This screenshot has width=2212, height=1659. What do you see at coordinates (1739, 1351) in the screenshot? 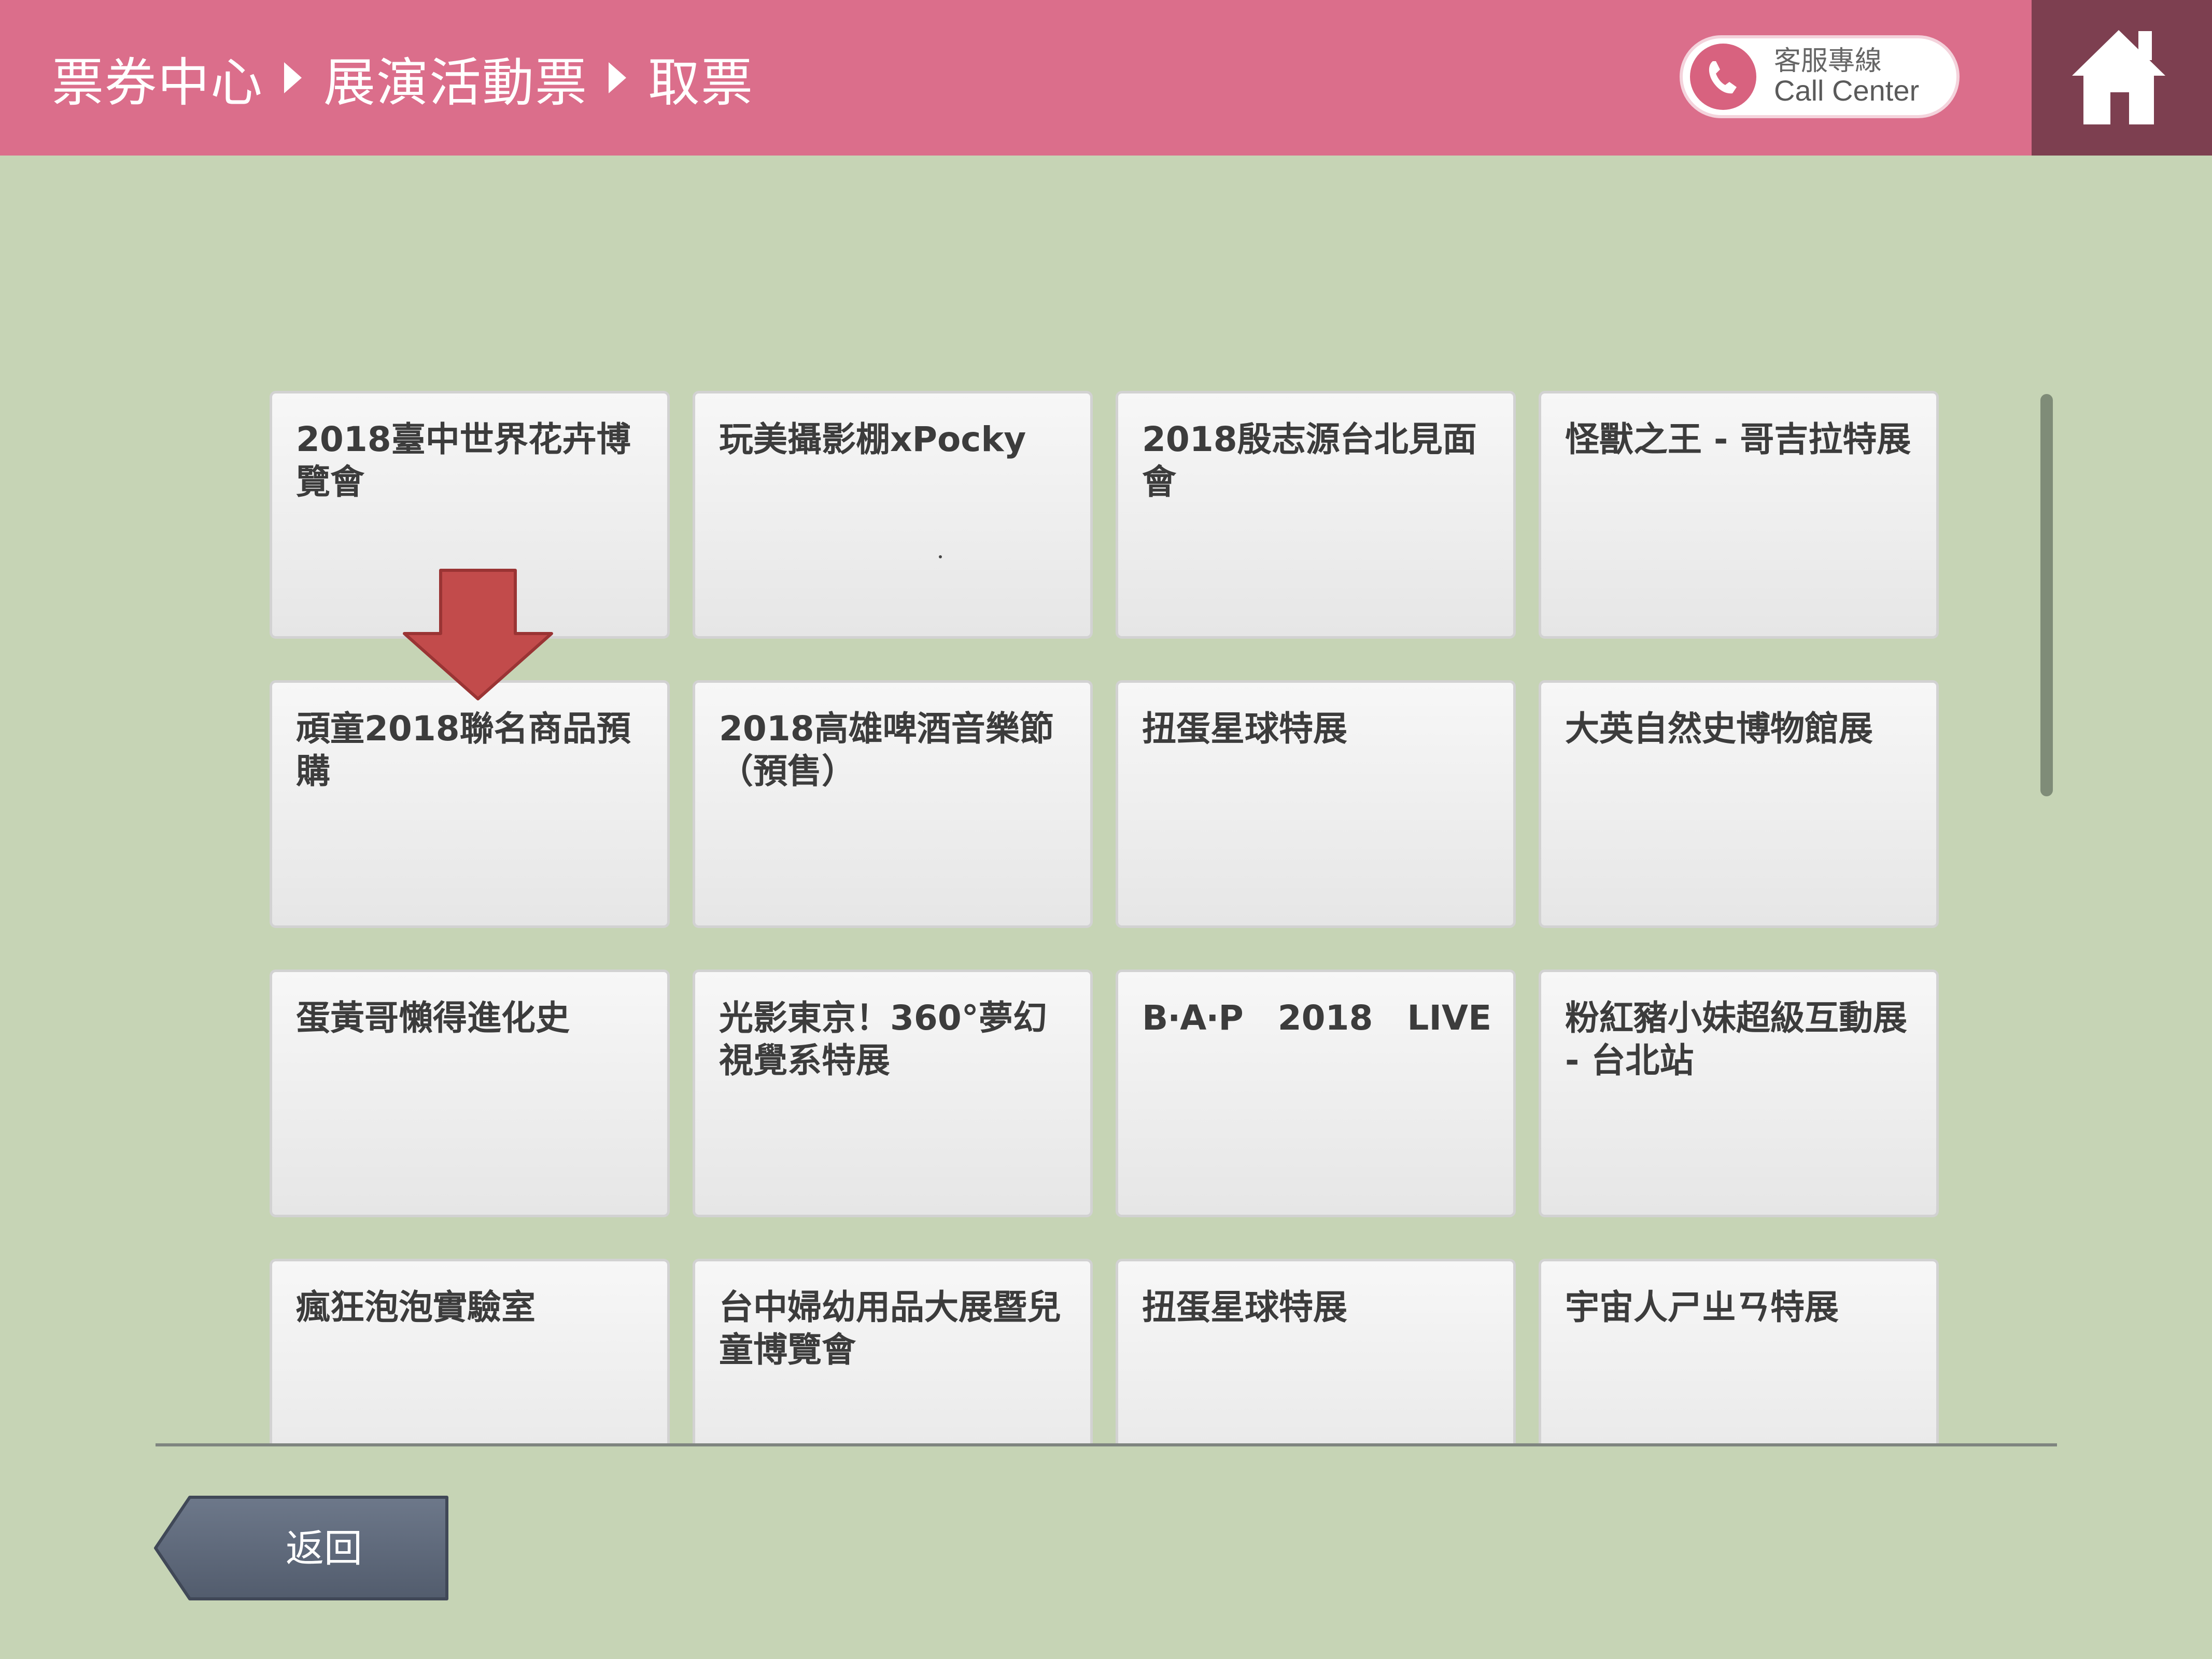
I see `event-tile: 宇宙人ㄕㄓㄢ特展` at bounding box center [1739, 1351].